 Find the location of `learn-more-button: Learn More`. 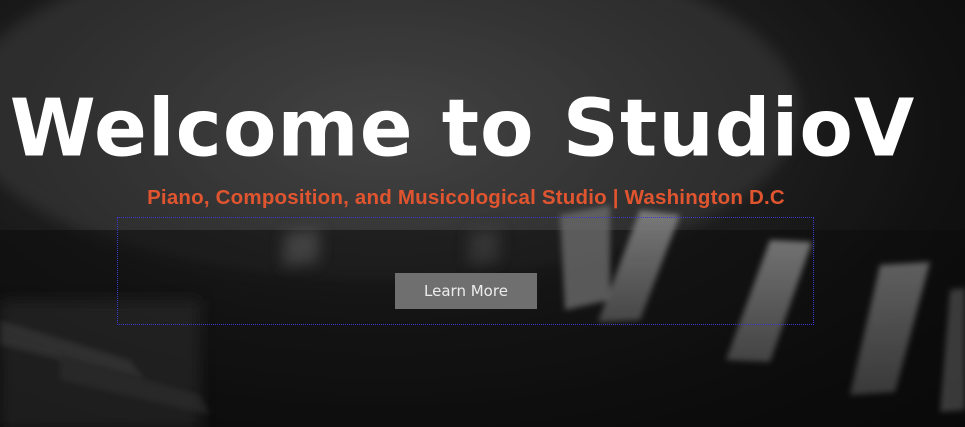

learn-more-button: Learn More is located at coordinates (466, 291).